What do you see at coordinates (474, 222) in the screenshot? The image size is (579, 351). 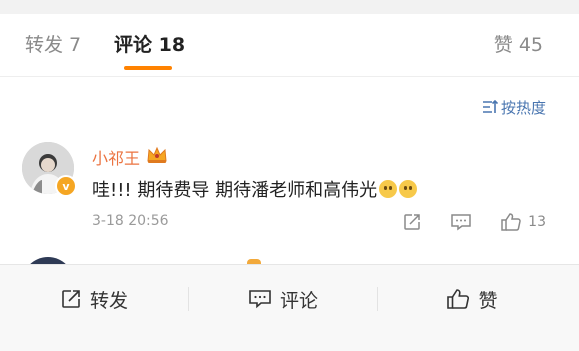 I see `comment-actions: 13` at bounding box center [474, 222].